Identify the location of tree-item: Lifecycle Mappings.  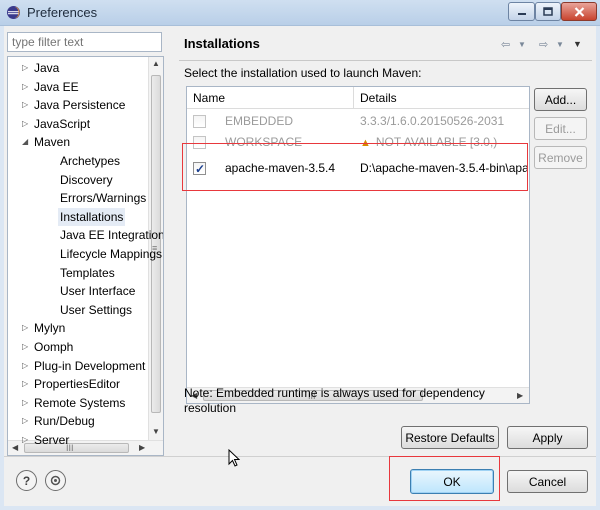
(79, 254).